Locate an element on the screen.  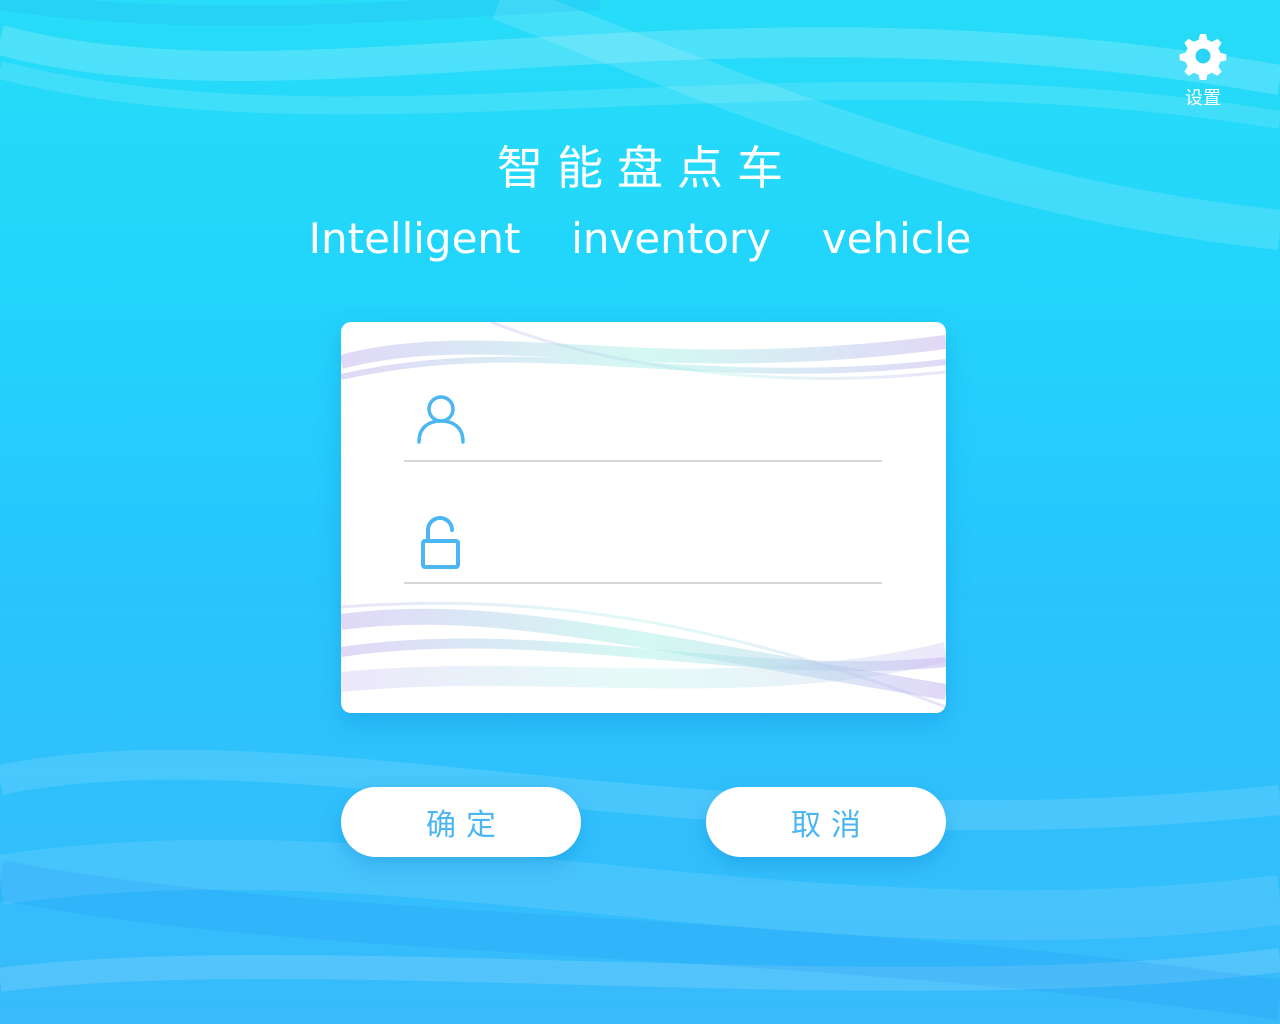
username-field is located at coordinates (643, 423).